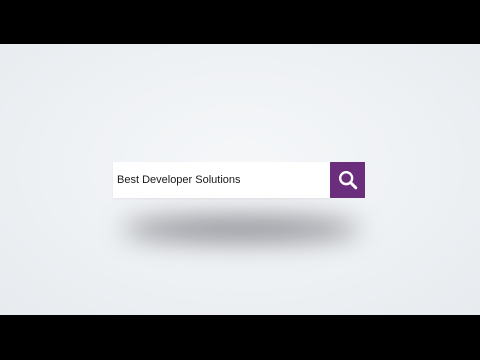  What do you see at coordinates (240, 22) in the screenshot?
I see `letterbox-top` at bounding box center [240, 22].